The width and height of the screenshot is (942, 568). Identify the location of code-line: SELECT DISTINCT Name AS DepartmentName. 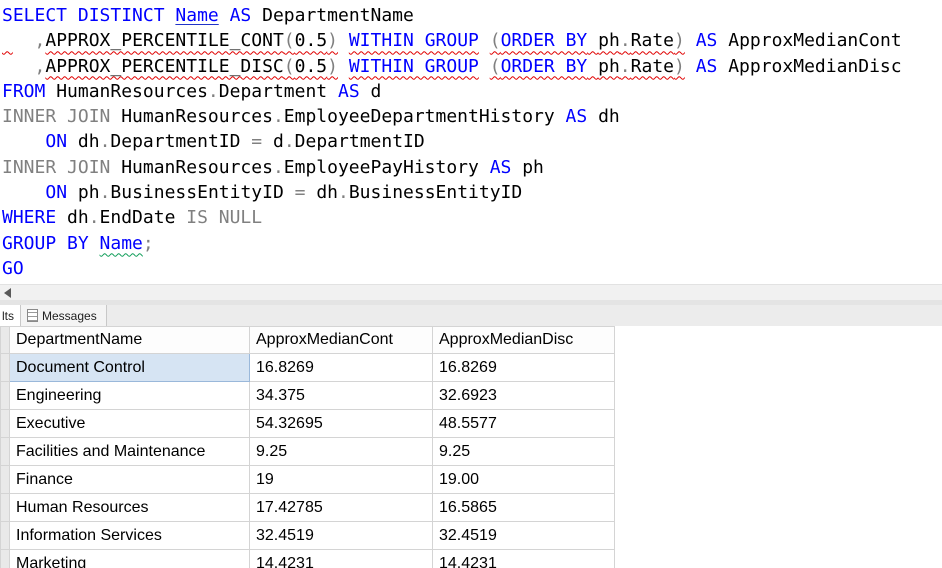
(208, 15).